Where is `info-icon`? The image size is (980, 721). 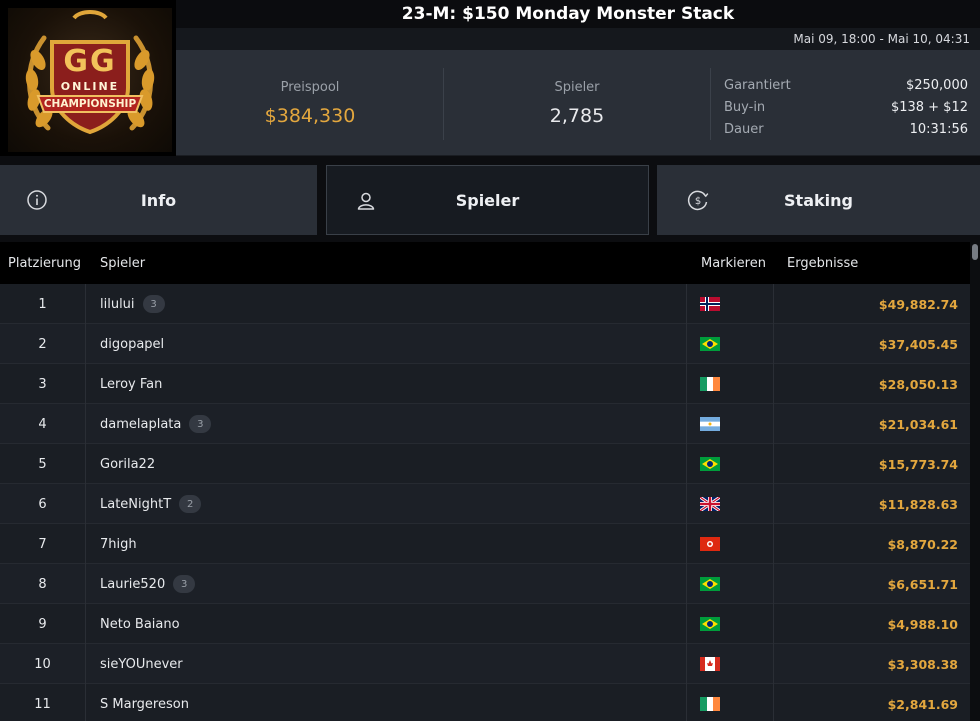
info-icon is located at coordinates (37, 200).